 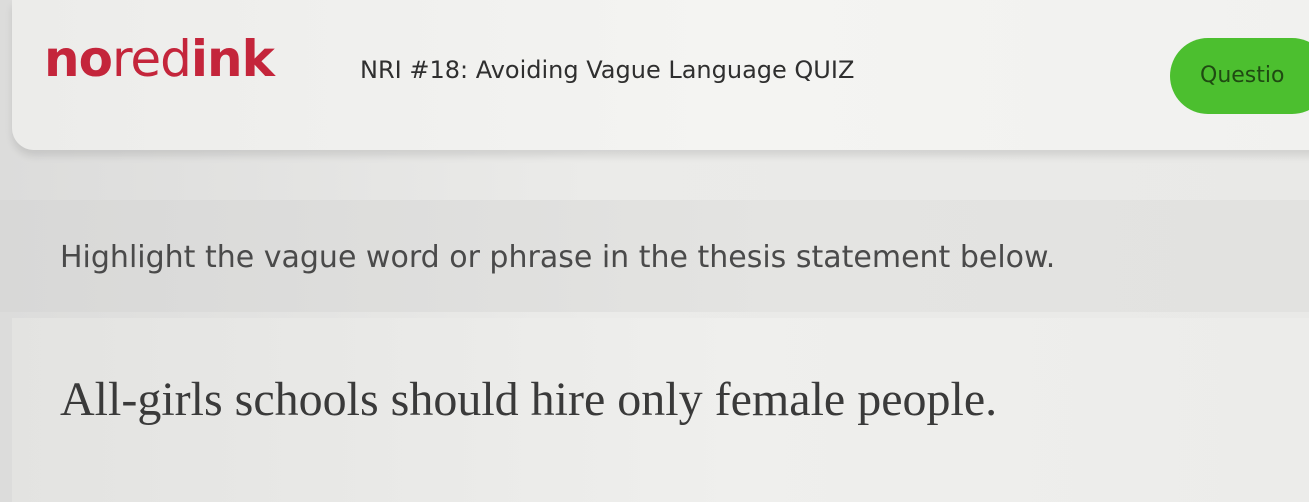 What do you see at coordinates (659, 399) in the screenshot?
I see `sentence-word: only` at bounding box center [659, 399].